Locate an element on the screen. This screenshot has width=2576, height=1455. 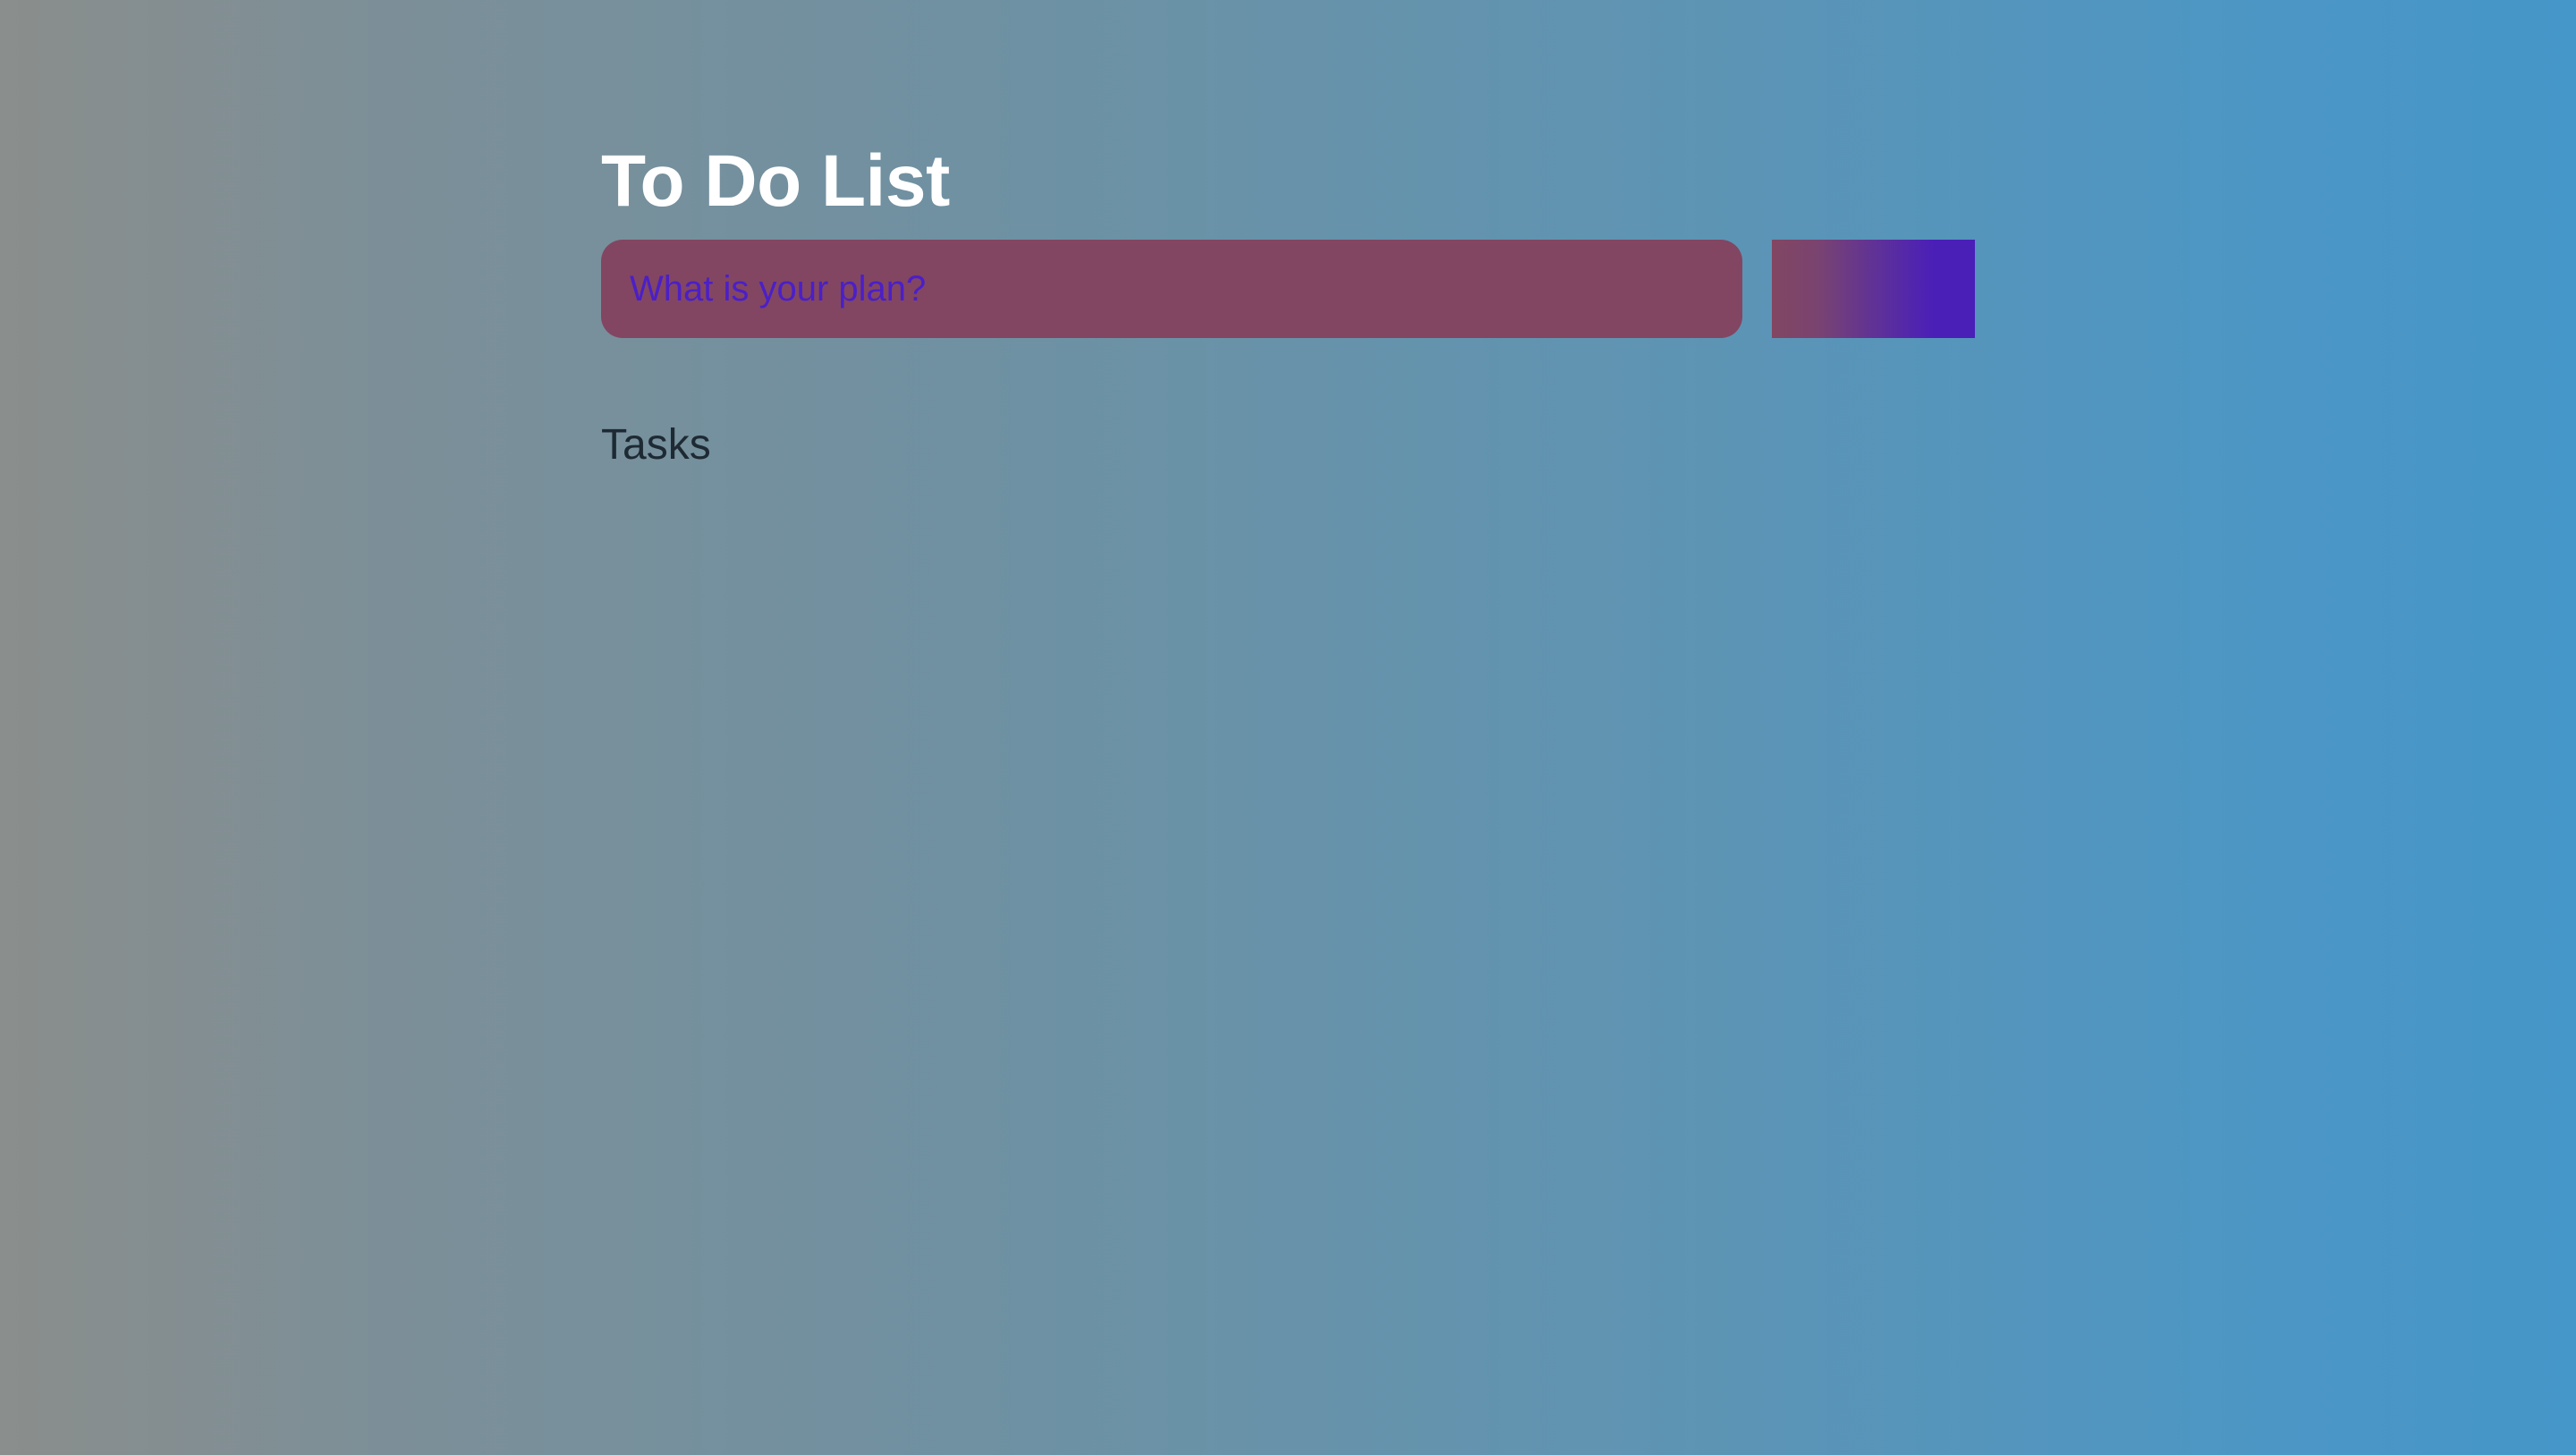
add-task-button is located at coordinates (1873, 289).